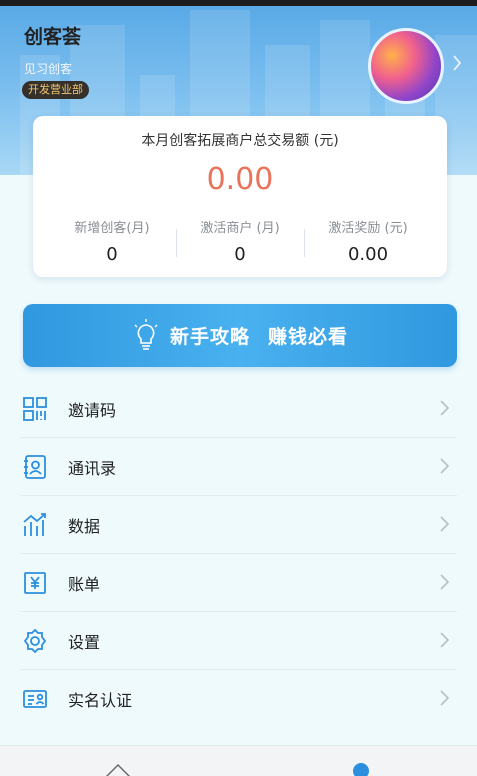 The height and width of the screenshot is (776, 477). What do you see at coordinates (457, 65) in the screenshot?
I see `profile-chevron-icon` at bounding box center [457, 65].